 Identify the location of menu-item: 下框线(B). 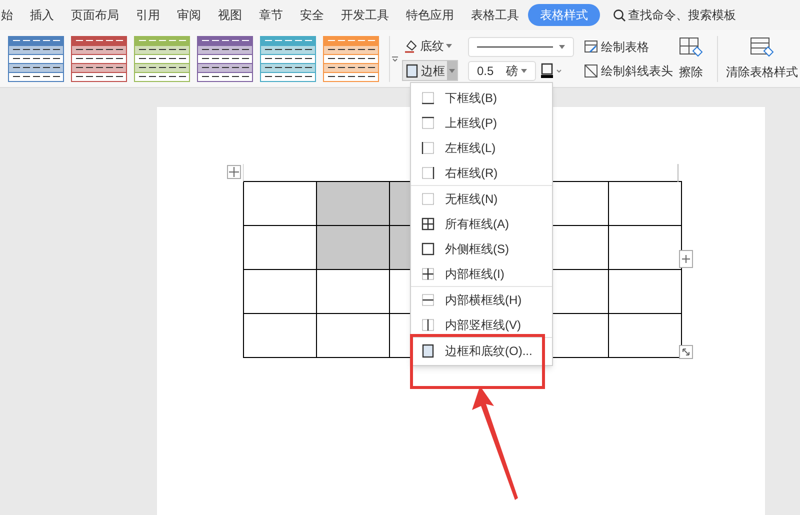
(481, 97).